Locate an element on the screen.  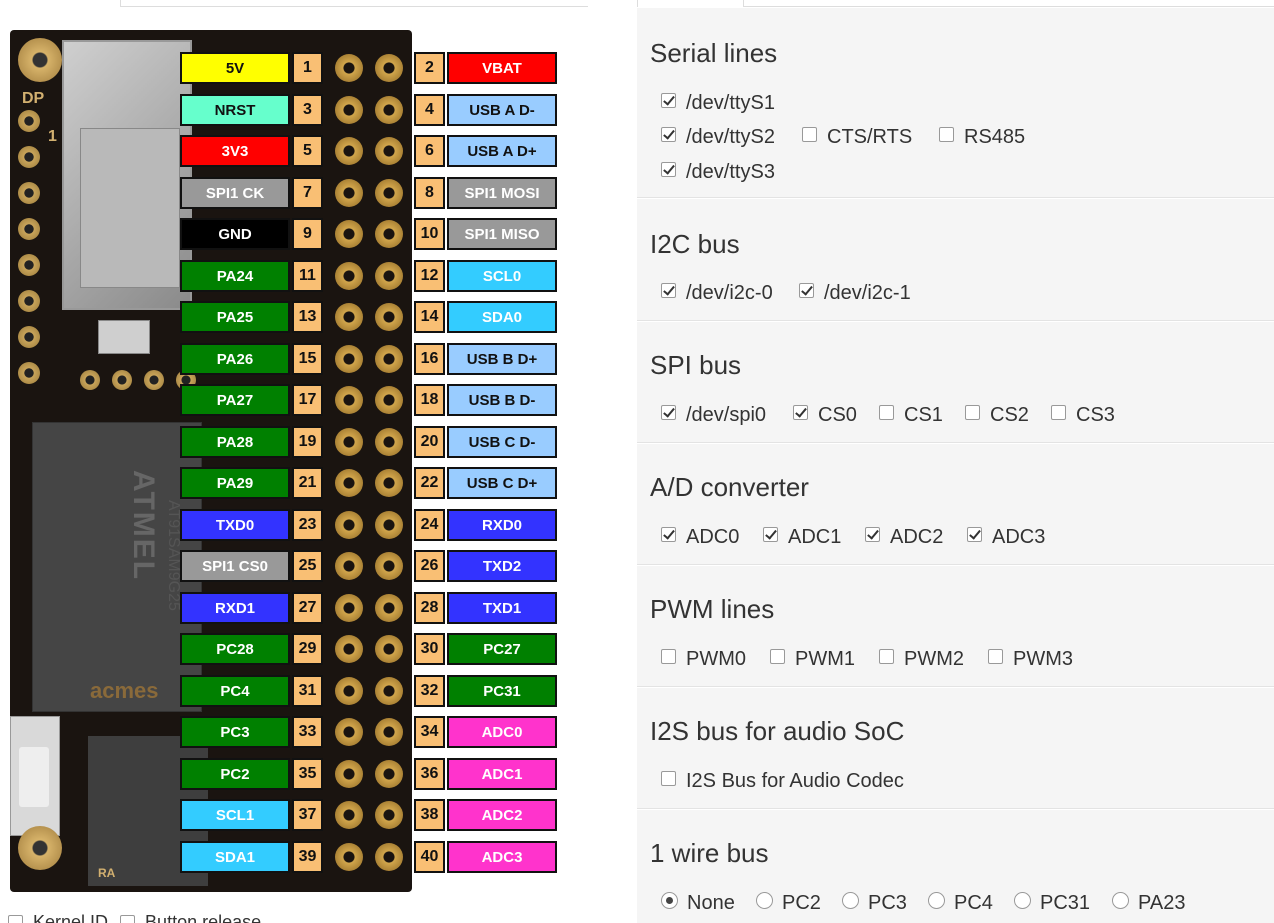
cs0-checkbox is located at coordinates (800, 412).